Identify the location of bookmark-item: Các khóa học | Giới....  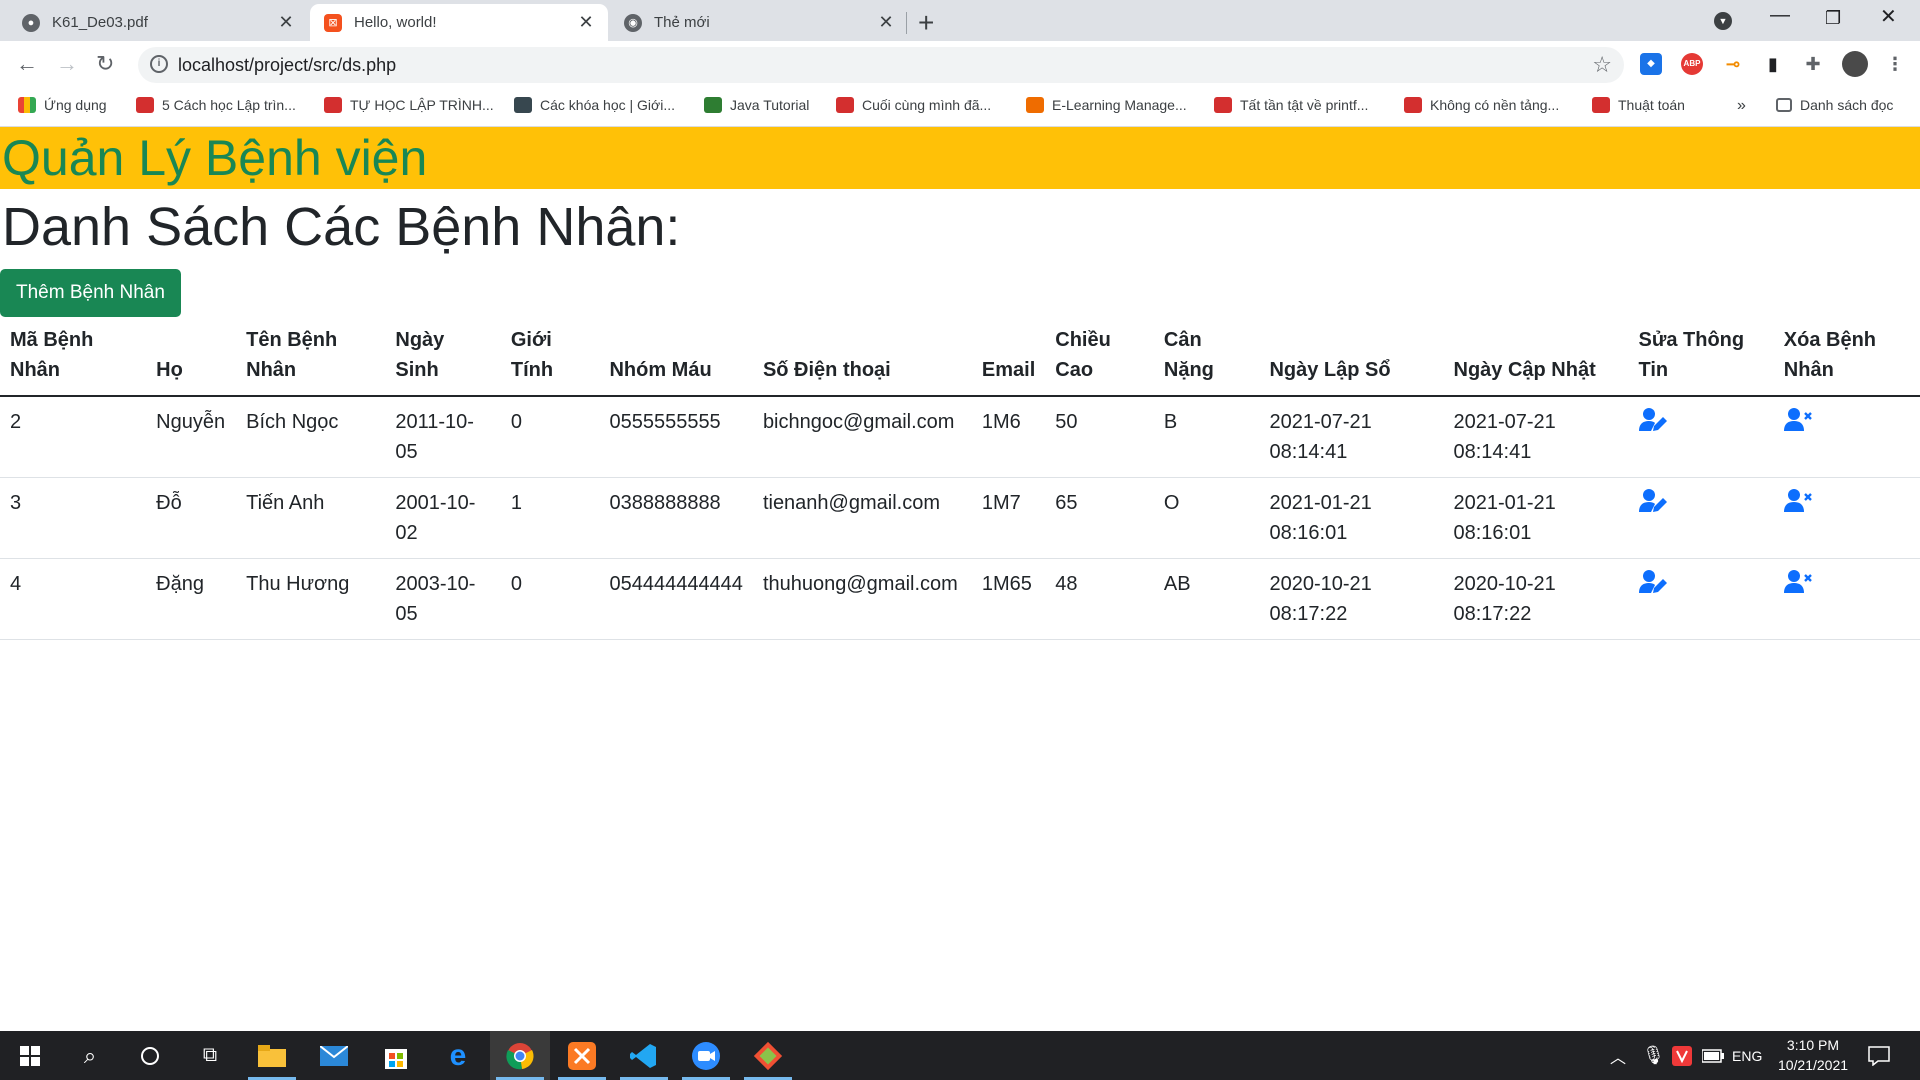
(594, 105).